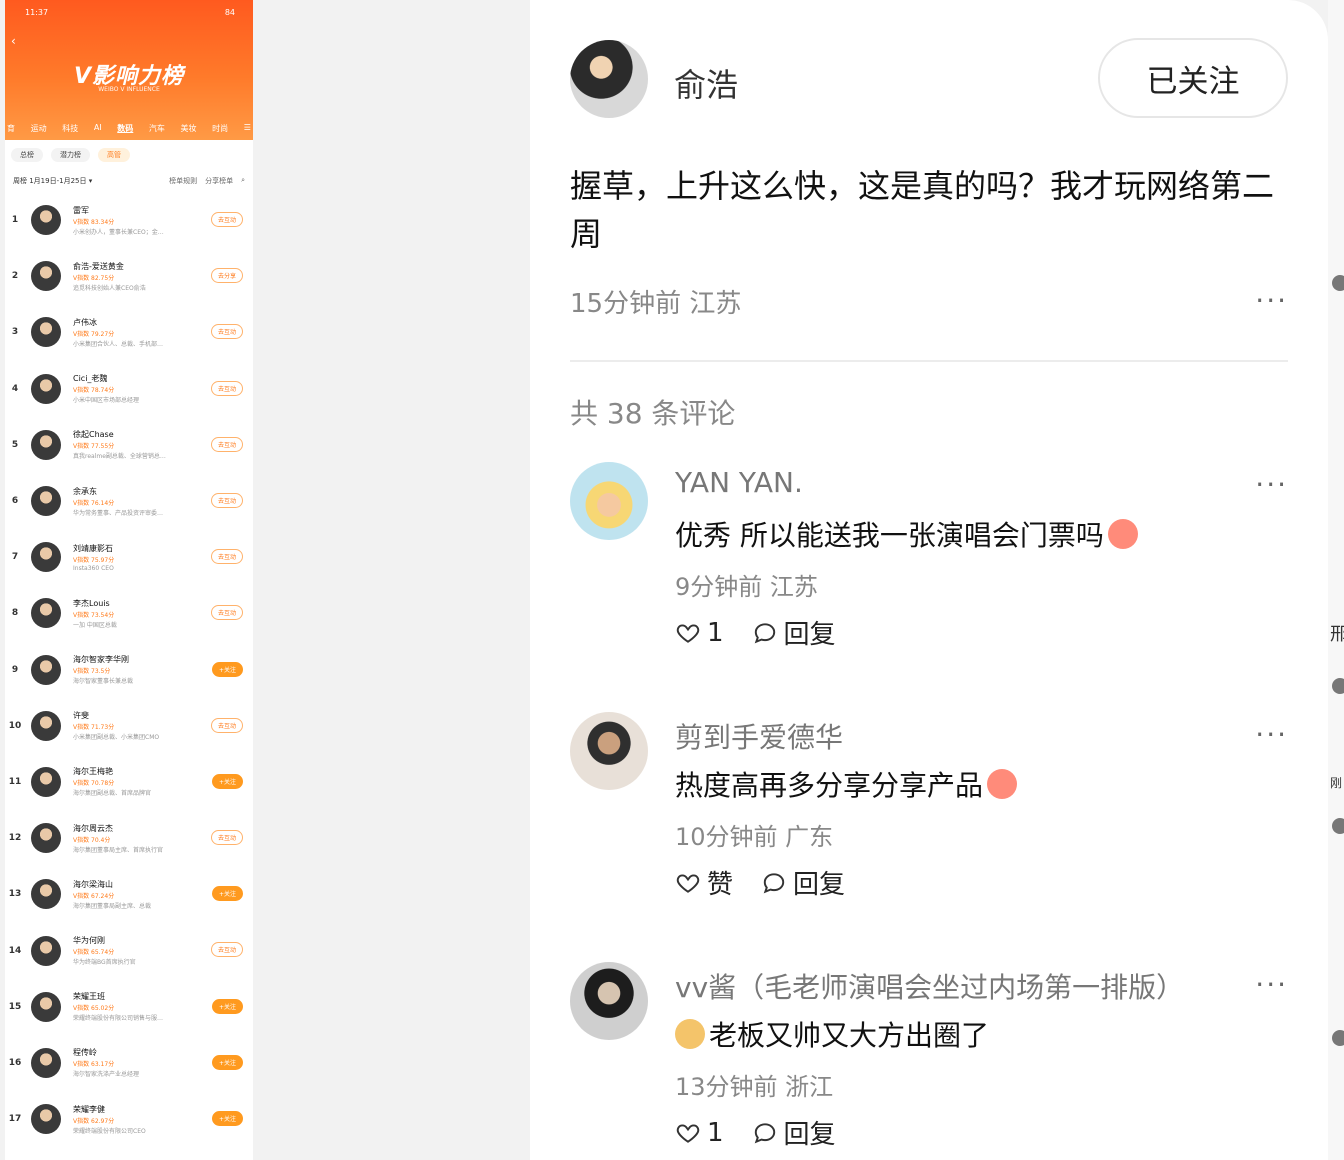  Describe the element at coordinates (157, 128) in the screenshot. I see `category-tab: 汽车` at that location.